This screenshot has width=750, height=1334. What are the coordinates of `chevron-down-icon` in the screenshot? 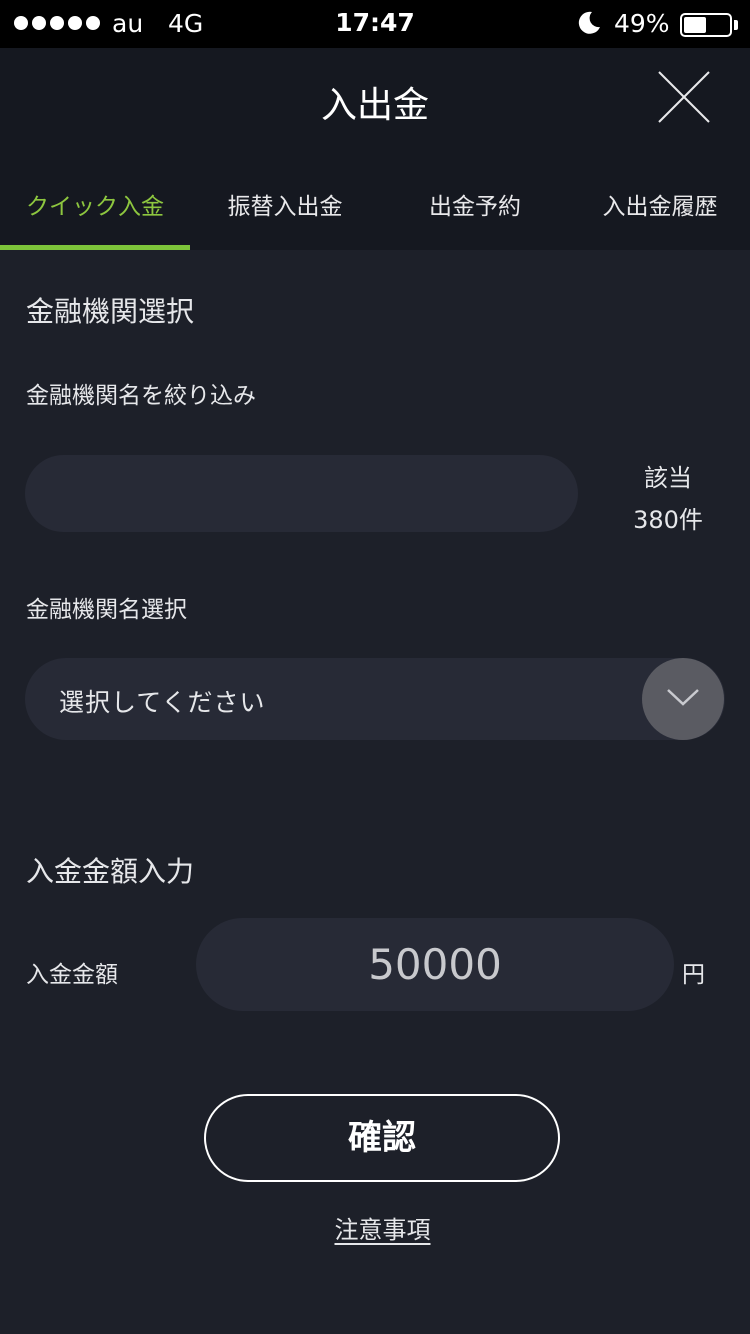 It's located at (683, 697).